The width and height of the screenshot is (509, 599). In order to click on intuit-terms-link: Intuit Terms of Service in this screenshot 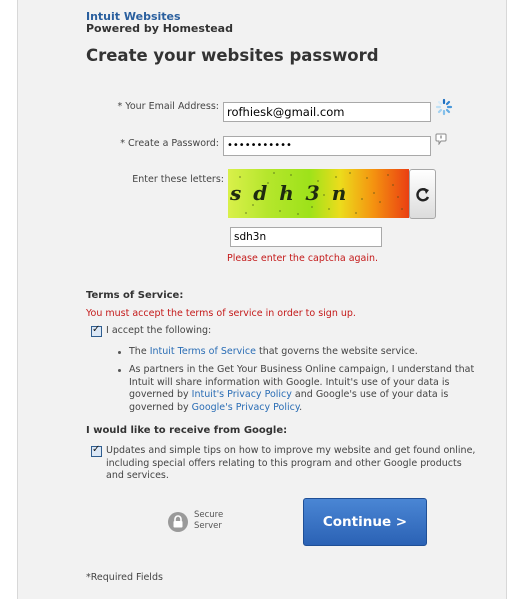, I will do `click(203, 351)`.